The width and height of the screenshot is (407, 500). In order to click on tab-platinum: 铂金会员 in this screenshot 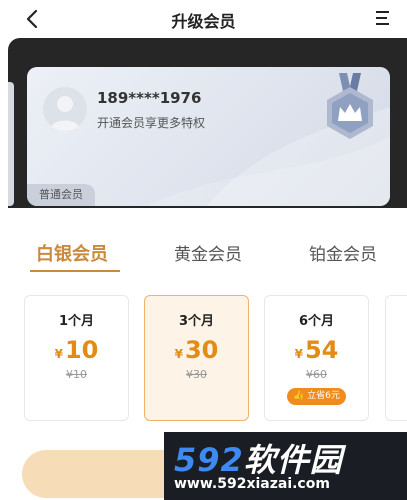, I will do `click(343, 252)`.